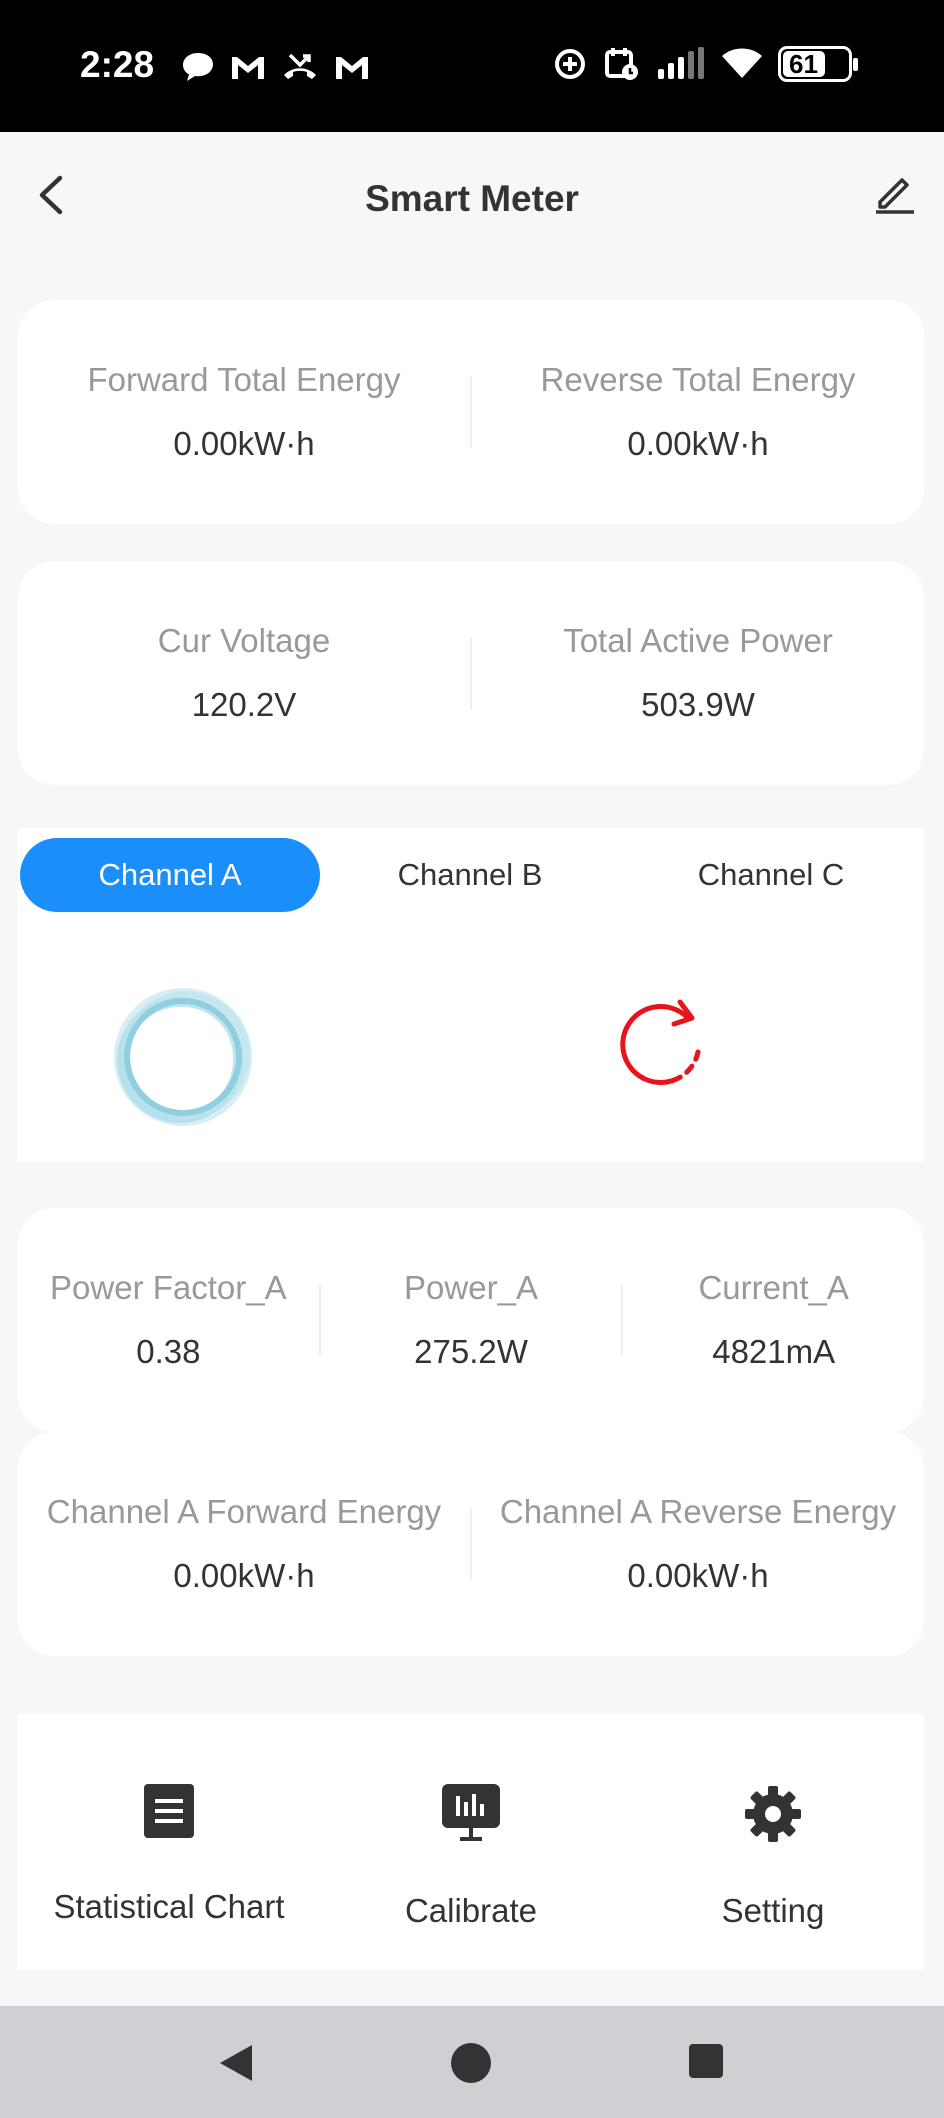 This screenshot has width=944, height=2118. Describe the element at coordinates (244, 704) in the screenshot. I see `voltage-value: 120.2V` at that location.